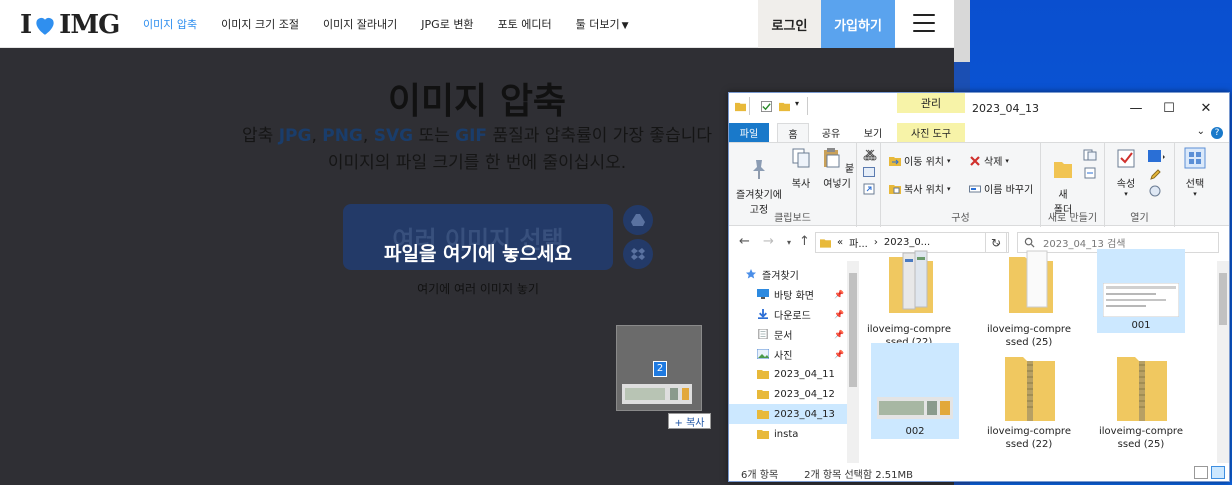  I want to click on copy-tooltip: + 복사, so click(689, 421).